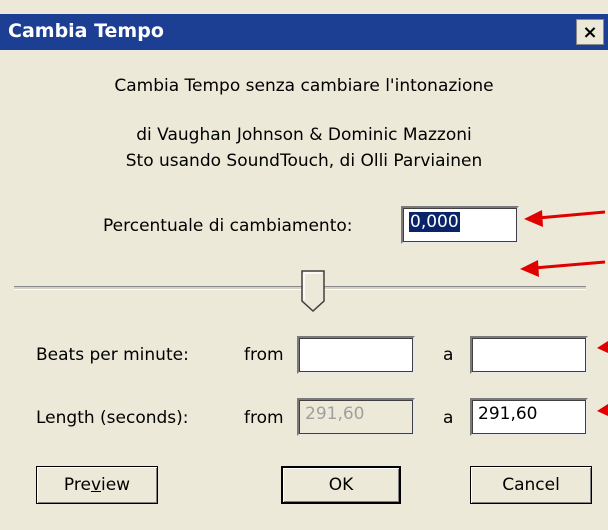 This screenshot has height=530, width=608. What do you see at coordinates (569, 265) in the screenshot?
I see `arrow-slider` at bounding box center [569, 265].